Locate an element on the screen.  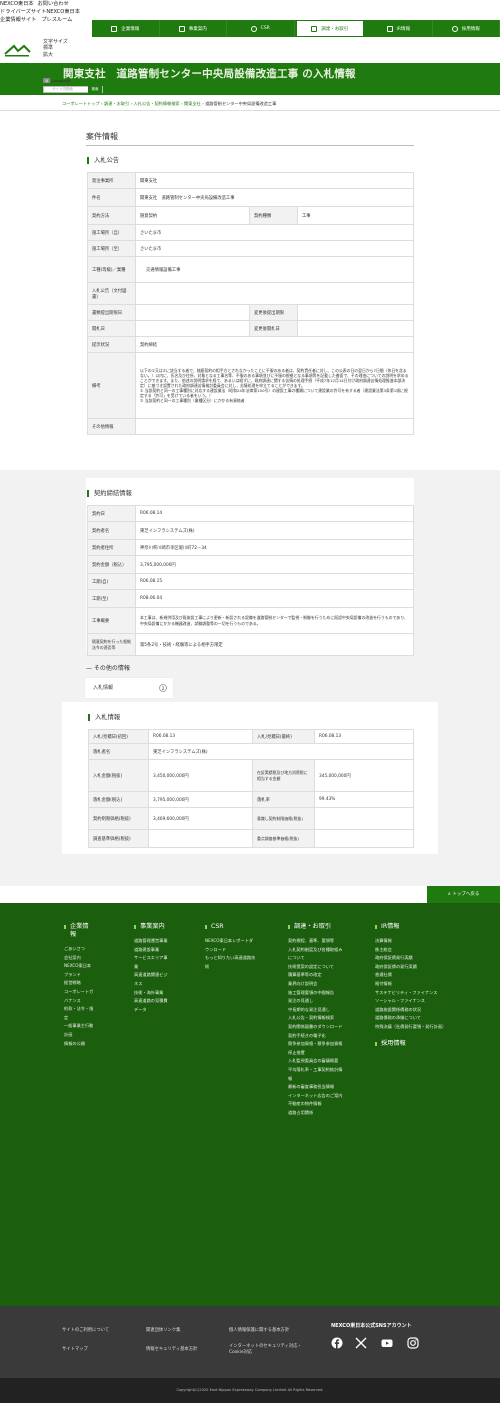
footer-heading-link: IR情報 is located at coordinates (420, 927).